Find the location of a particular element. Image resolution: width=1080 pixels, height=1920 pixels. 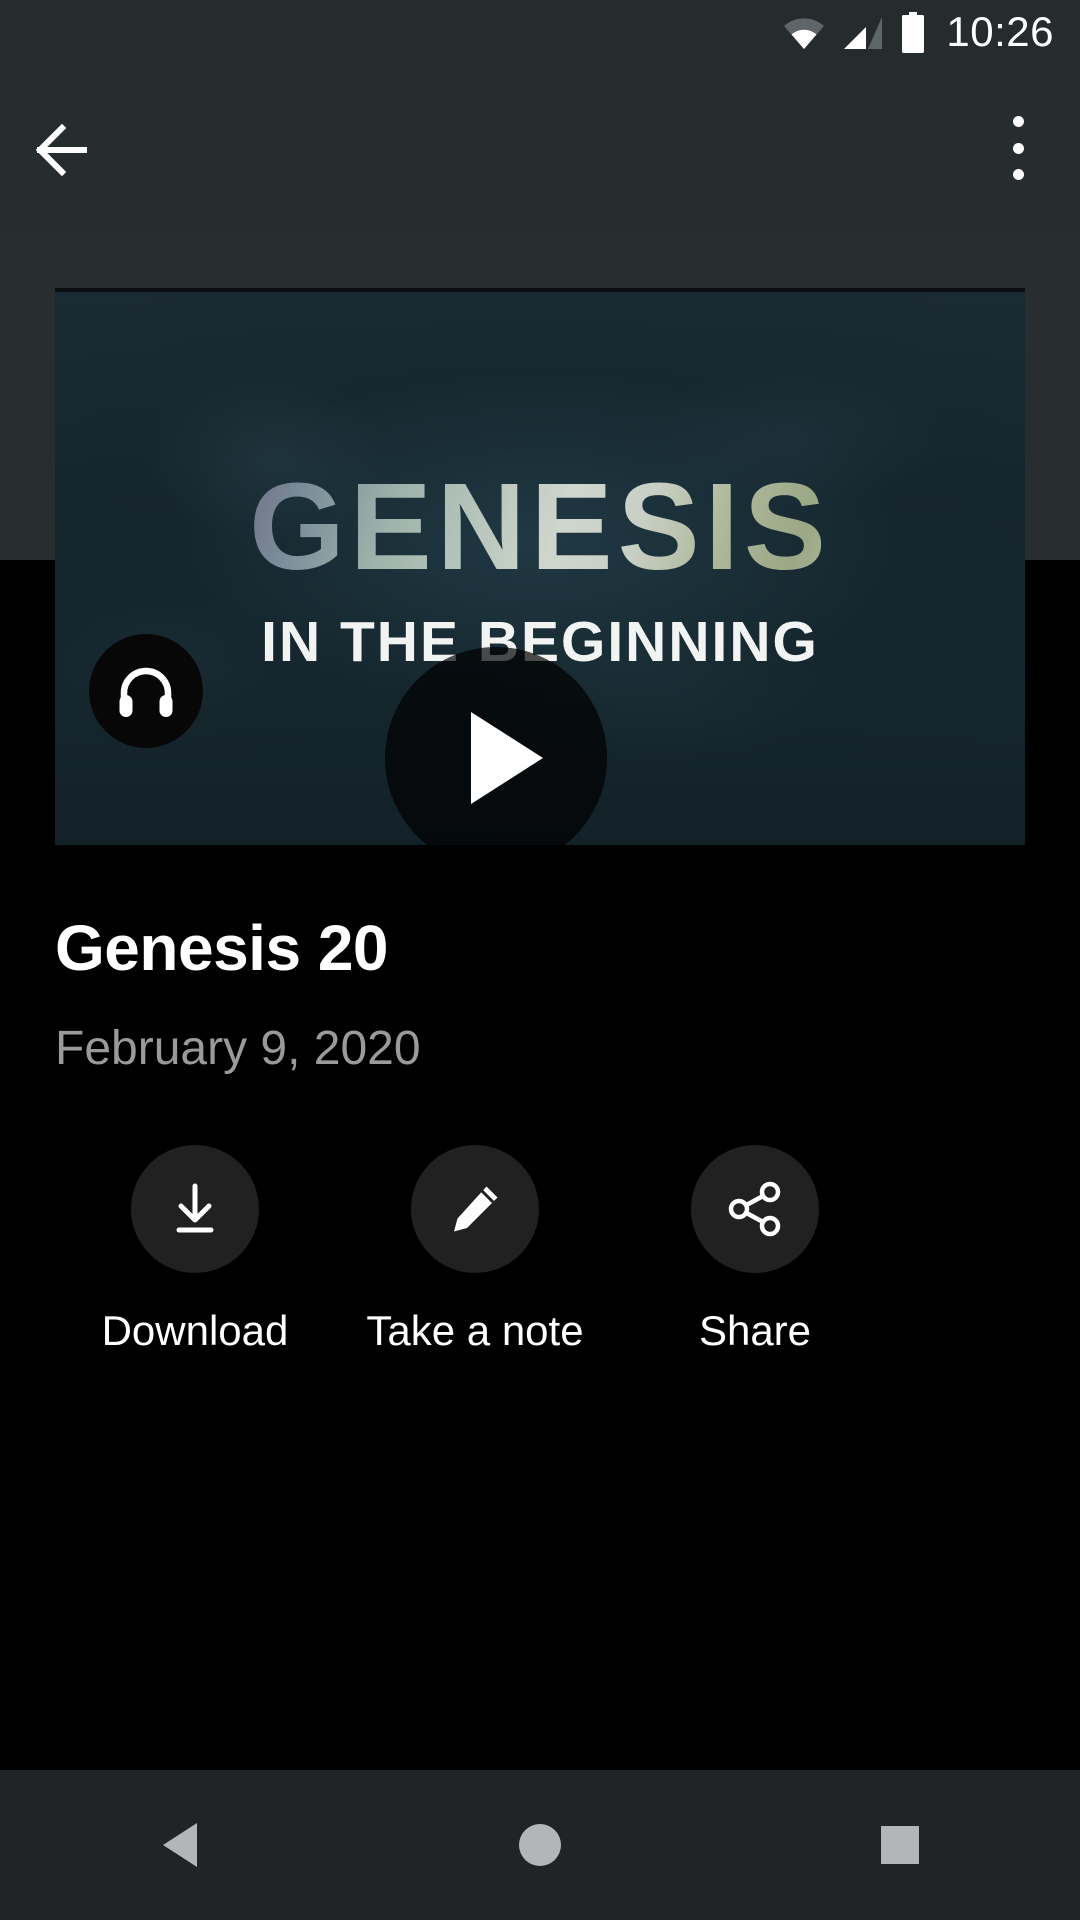

audio-only-button is located at coordinates (146, 691).